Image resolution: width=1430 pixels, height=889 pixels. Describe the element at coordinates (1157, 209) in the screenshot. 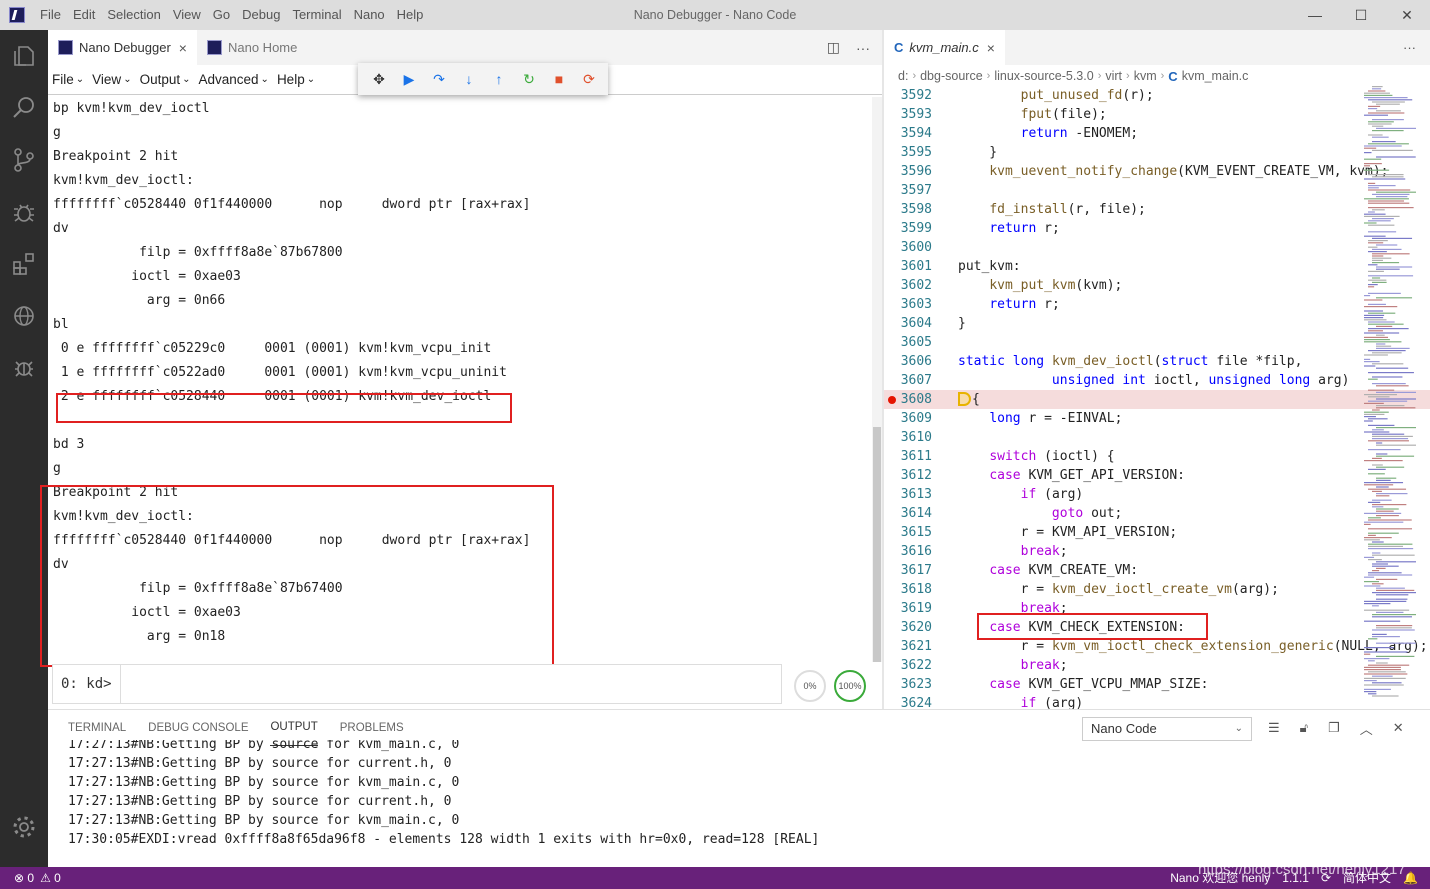

I see `code-line: 3598 fd_install(r, file);` at that location.